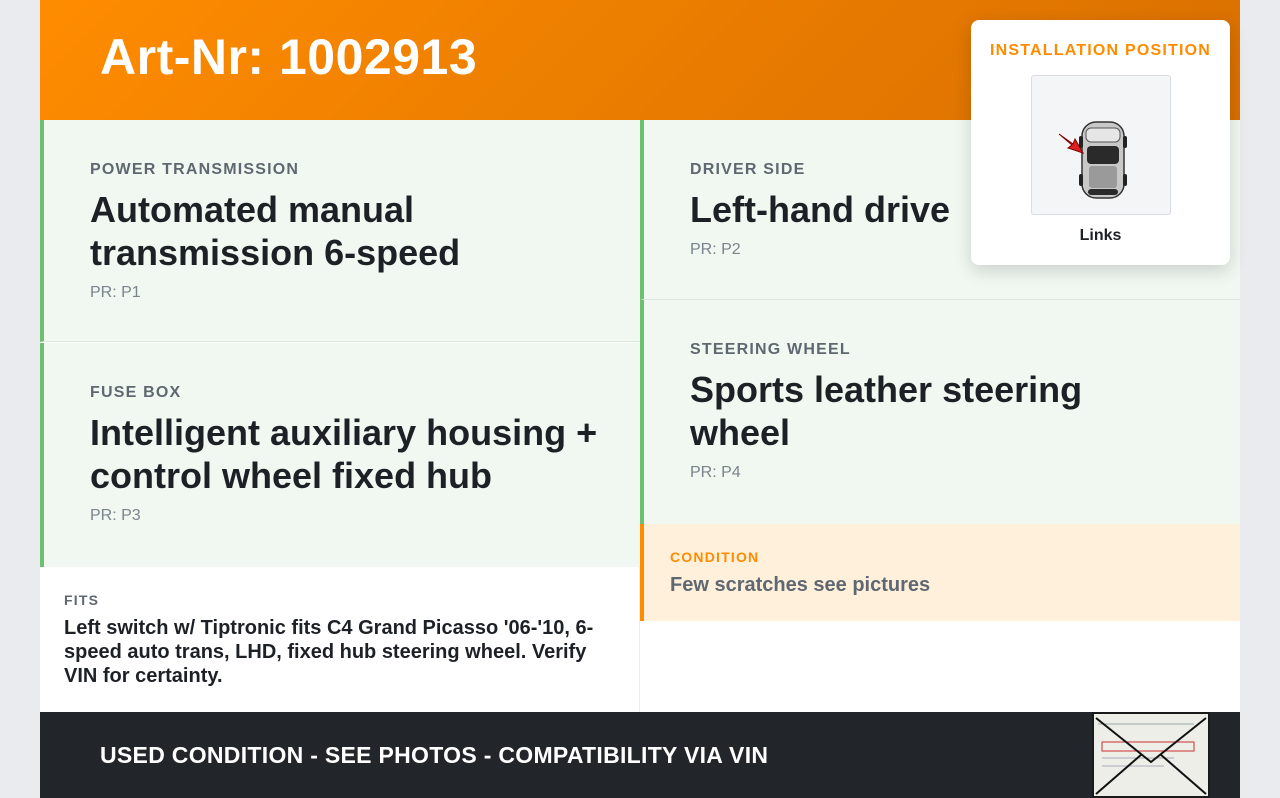 The width and height of the screenshot is (1280, 798). What do you see at coordinates (82, 600) in the screenshot?
I see `fits-label: FITS` at bounding box center [82, 600].